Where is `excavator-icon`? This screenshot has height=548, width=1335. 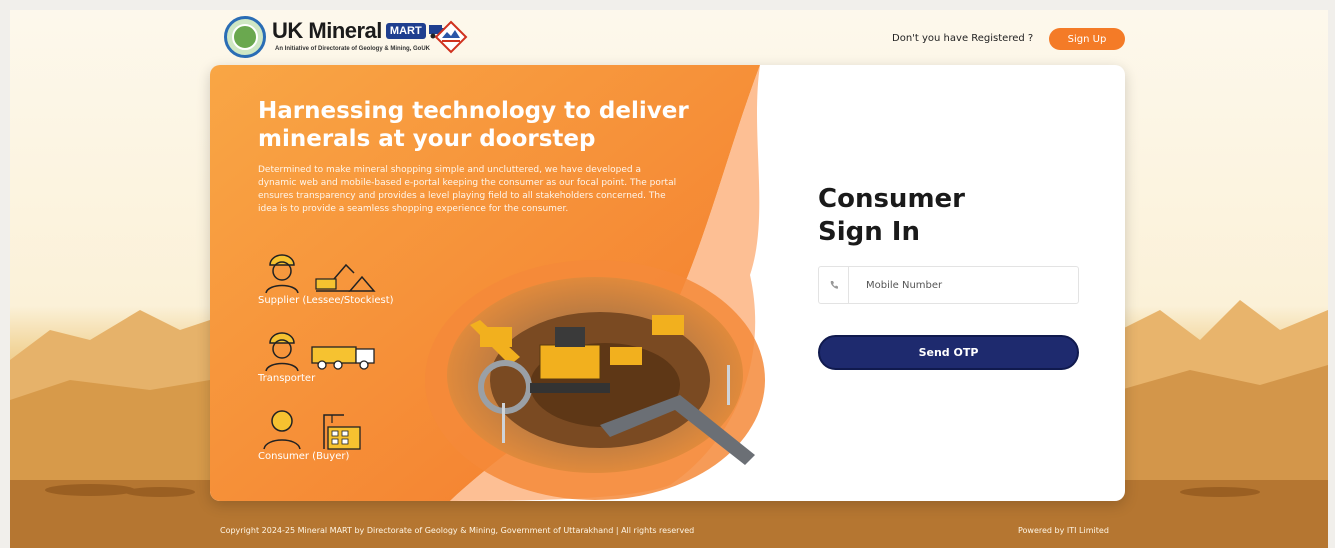
excavator-icon is located at coordinates (345, 277).